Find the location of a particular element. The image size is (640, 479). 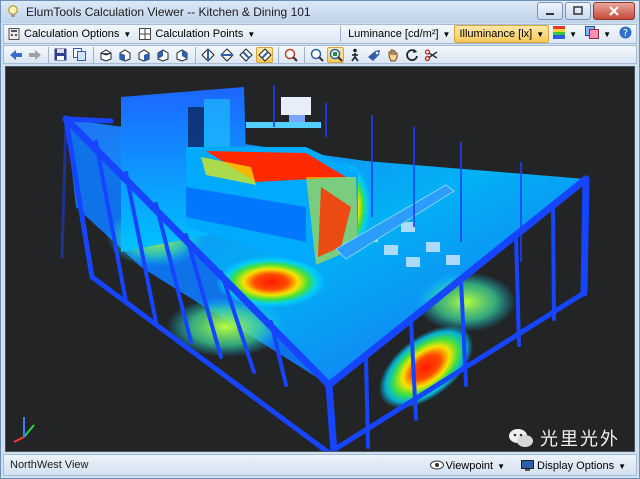

zoom-extents-button is located at coordinates (335, 54).